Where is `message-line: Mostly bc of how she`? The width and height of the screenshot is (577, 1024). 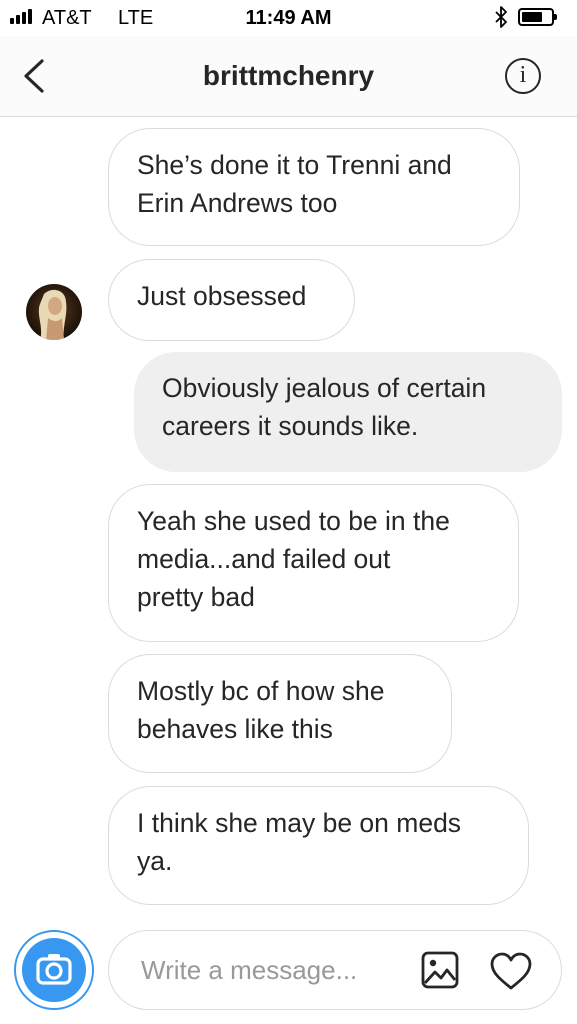 message-line: Mostly bc of how she is located at coordinates (261, 691).